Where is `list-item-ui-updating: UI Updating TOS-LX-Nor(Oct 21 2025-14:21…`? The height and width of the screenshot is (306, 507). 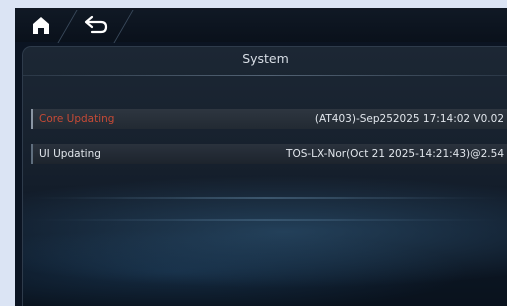 list-item-ui-updating: UI Updating TOS-LX-Nor(Oct 21 2025-14:21… is located at coordinates (269, 154).